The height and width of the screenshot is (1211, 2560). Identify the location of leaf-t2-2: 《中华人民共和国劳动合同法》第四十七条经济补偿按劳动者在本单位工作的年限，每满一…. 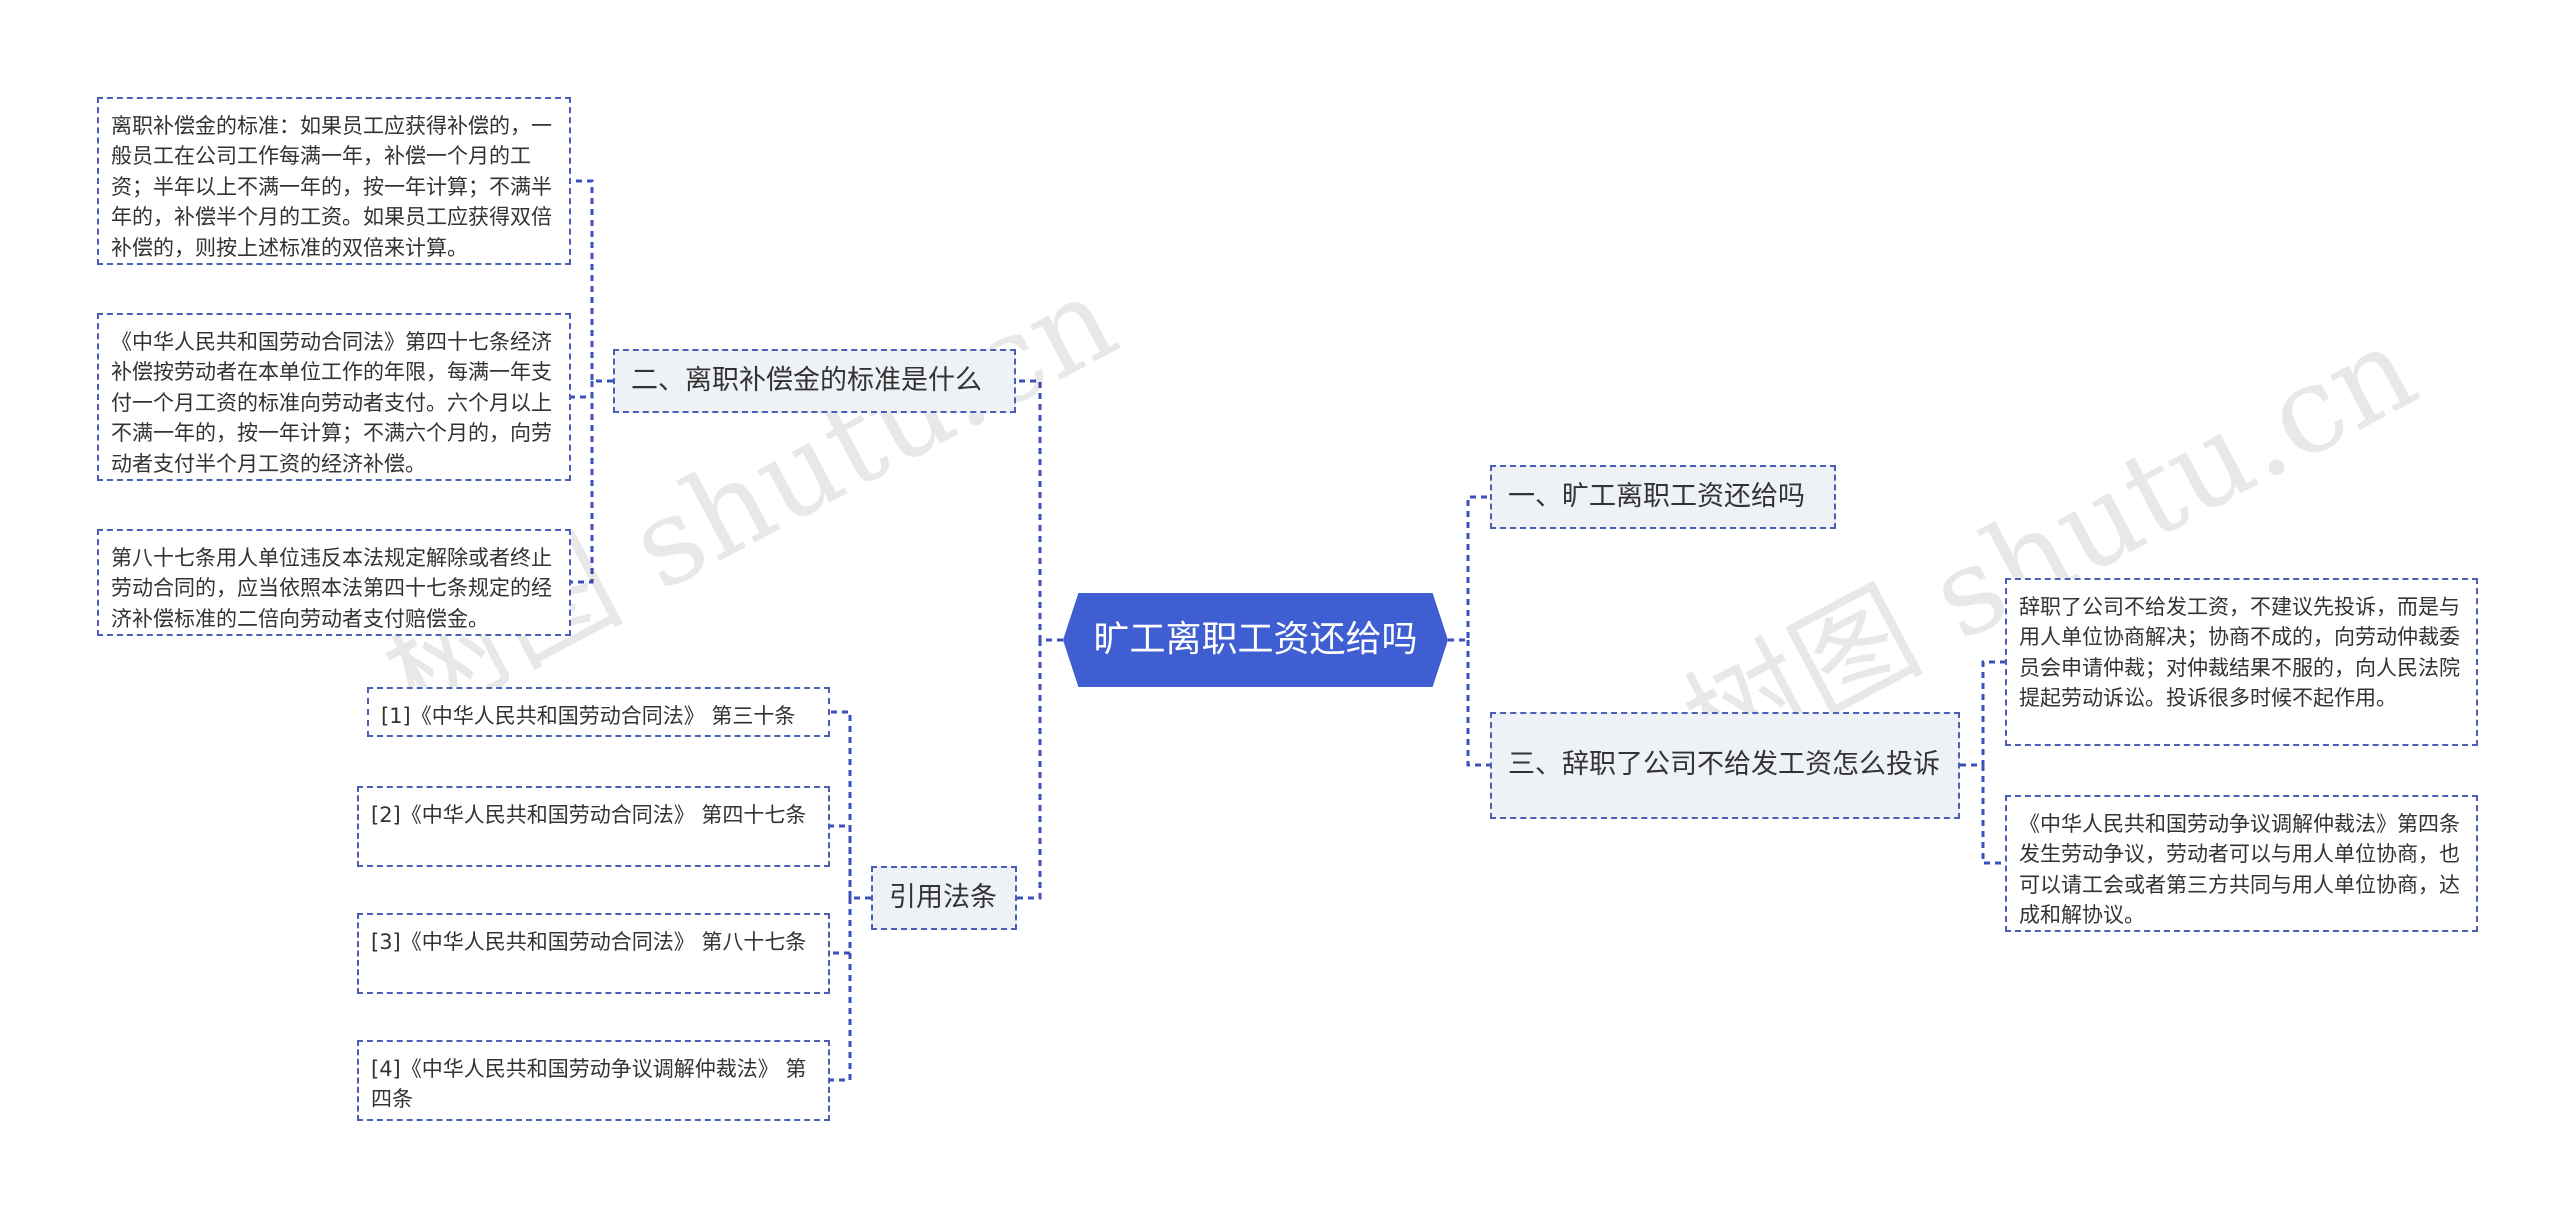
(334, 397).